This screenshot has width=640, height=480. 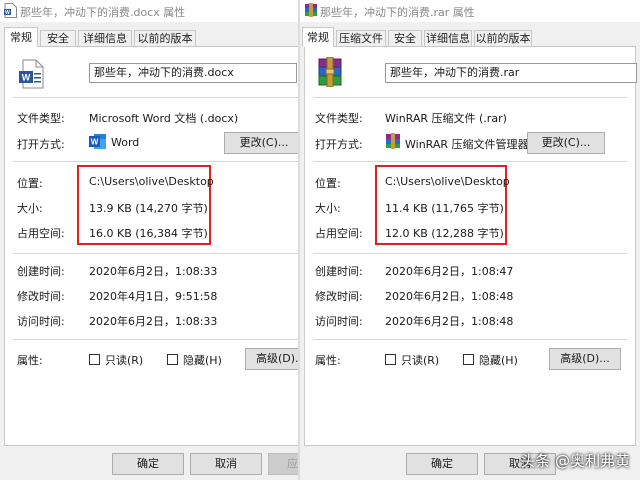 I want to click on tab-strip: 常规 安全 详细信息 以前的版本, so click(x=149, y=37).